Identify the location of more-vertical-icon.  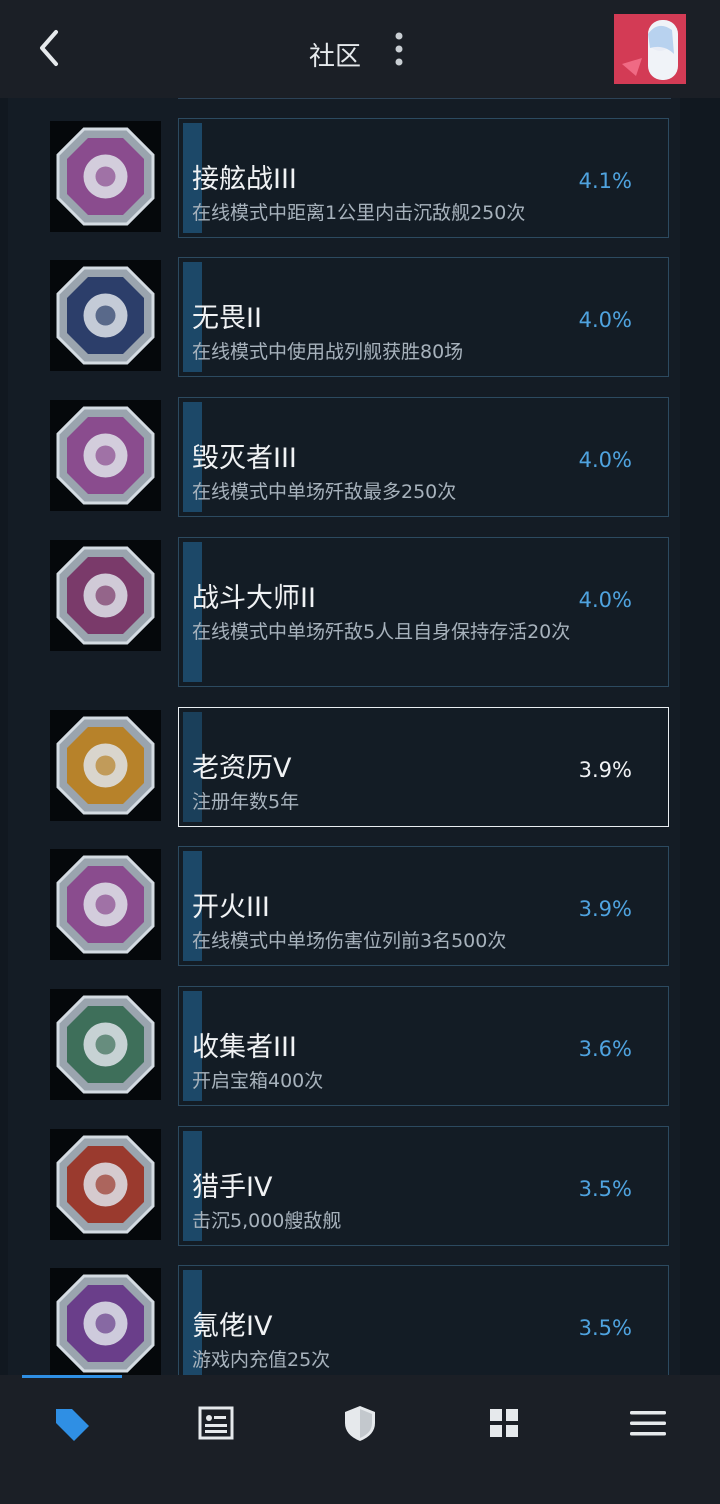
(399, 49).